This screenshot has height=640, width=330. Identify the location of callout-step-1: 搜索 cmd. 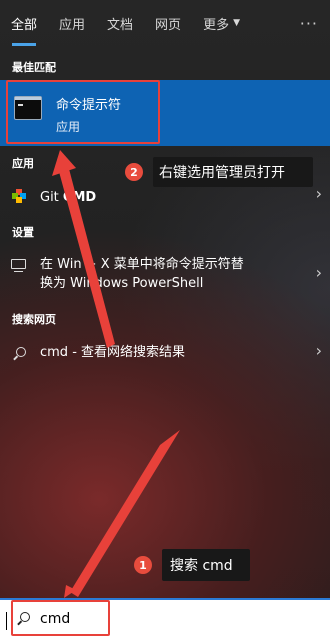
(206, 565).